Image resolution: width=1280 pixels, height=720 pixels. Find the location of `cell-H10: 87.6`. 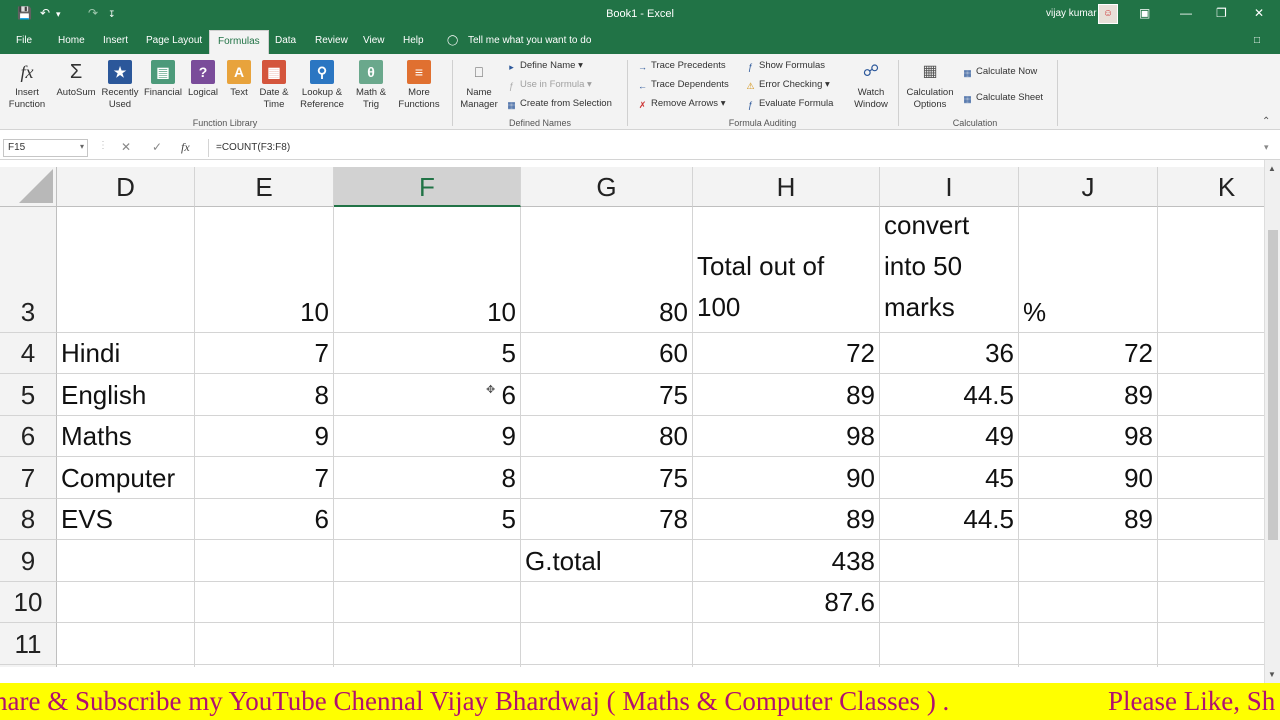

cell-H10: 87.6 is located at coordinates (786, 602).